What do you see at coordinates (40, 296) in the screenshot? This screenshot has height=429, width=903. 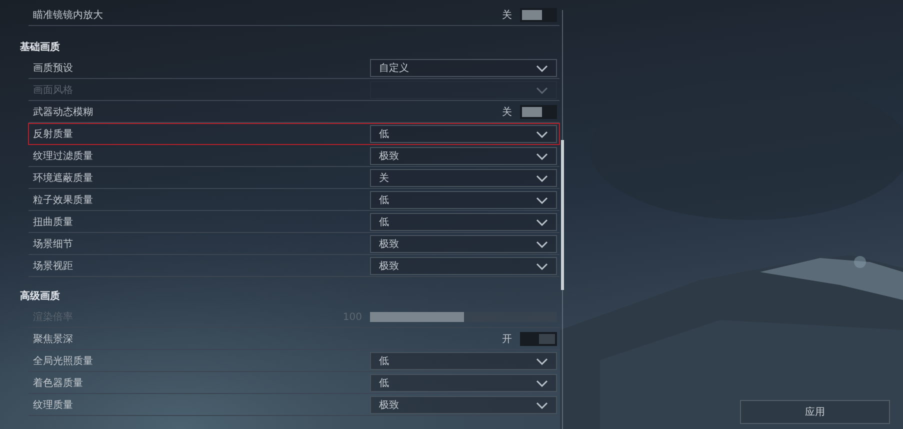 I see `section-heading: 高级画质` at bounding box center [40, 296].